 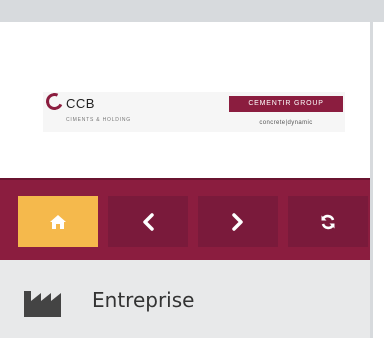 I want to click on back-button, so click(x=148, y=221).